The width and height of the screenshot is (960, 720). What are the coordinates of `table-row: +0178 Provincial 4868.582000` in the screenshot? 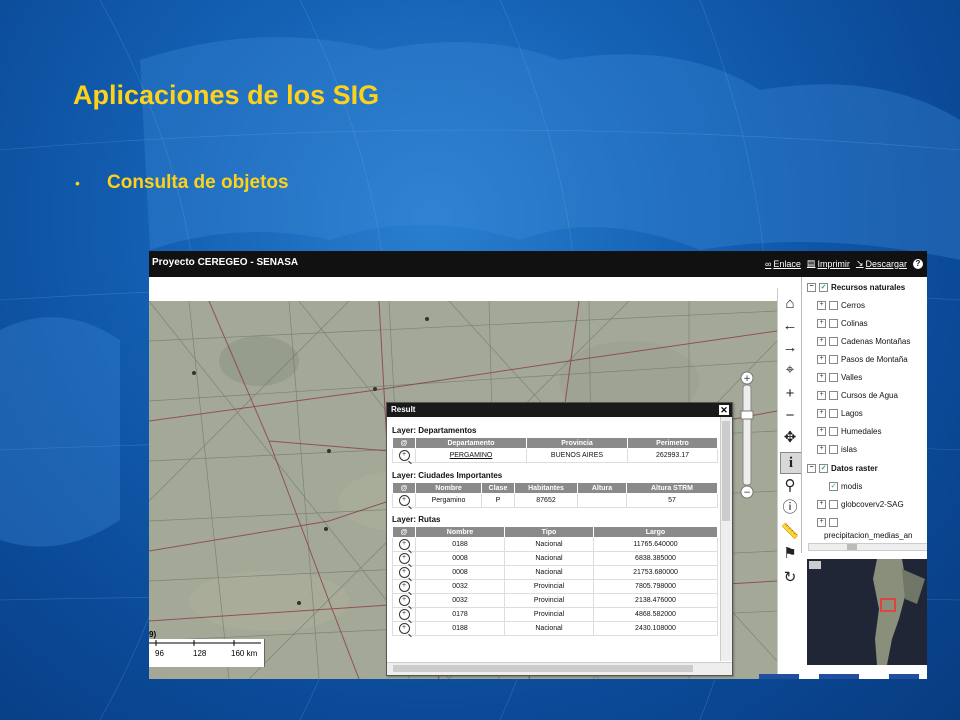 It's located at (555, 614).